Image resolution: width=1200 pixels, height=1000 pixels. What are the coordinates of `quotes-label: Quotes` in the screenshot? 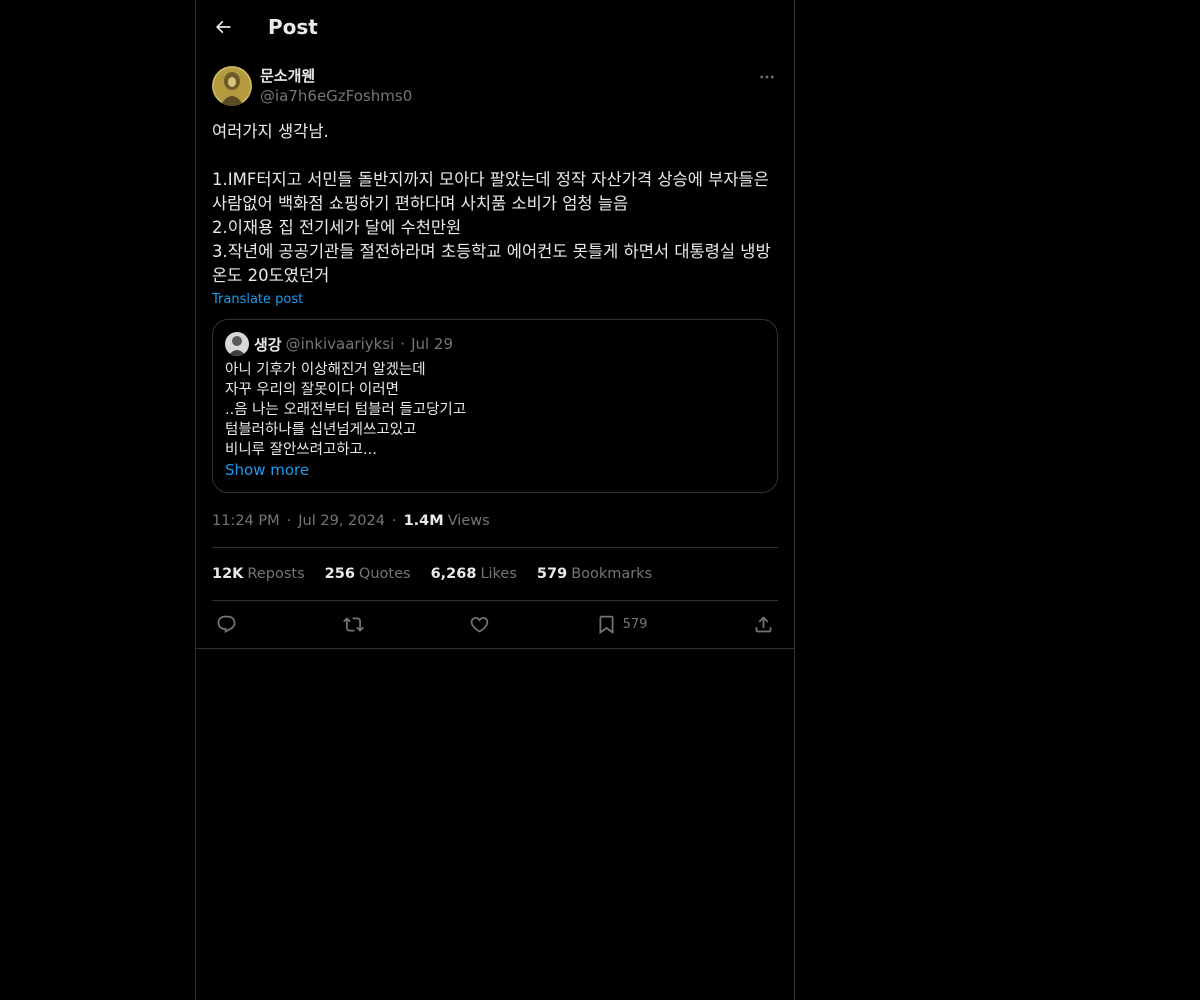 It's located at (384, 574).